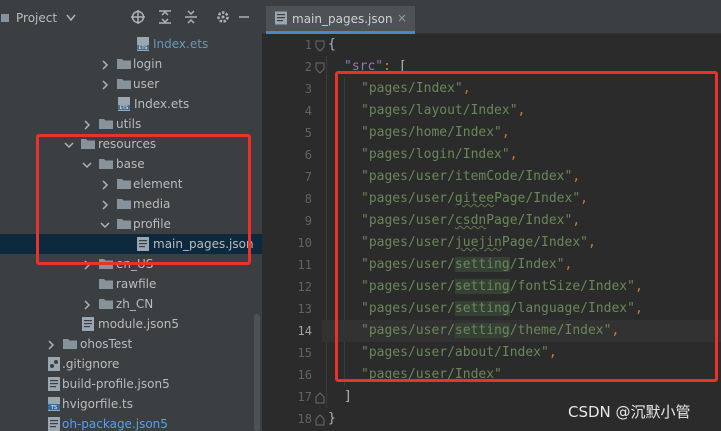  What do you see at coordinates (491, 17) in the screenshot?
I see `editor-tab-bar: main_pages.json ×` at bounding box center [491, 17].